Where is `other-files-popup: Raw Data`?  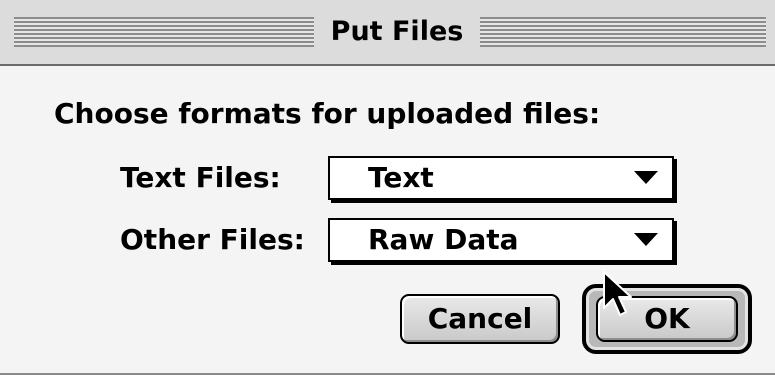
other-files-popup: Raw Data is located at coordinates (501, 240).